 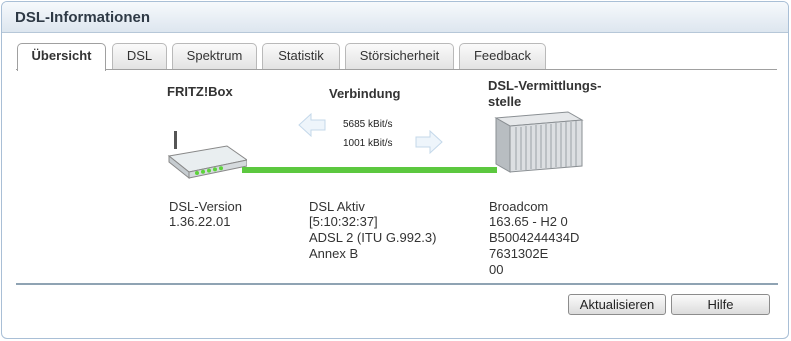 I want to click on tab-dsl: DSL, so click(x=139, y=56).